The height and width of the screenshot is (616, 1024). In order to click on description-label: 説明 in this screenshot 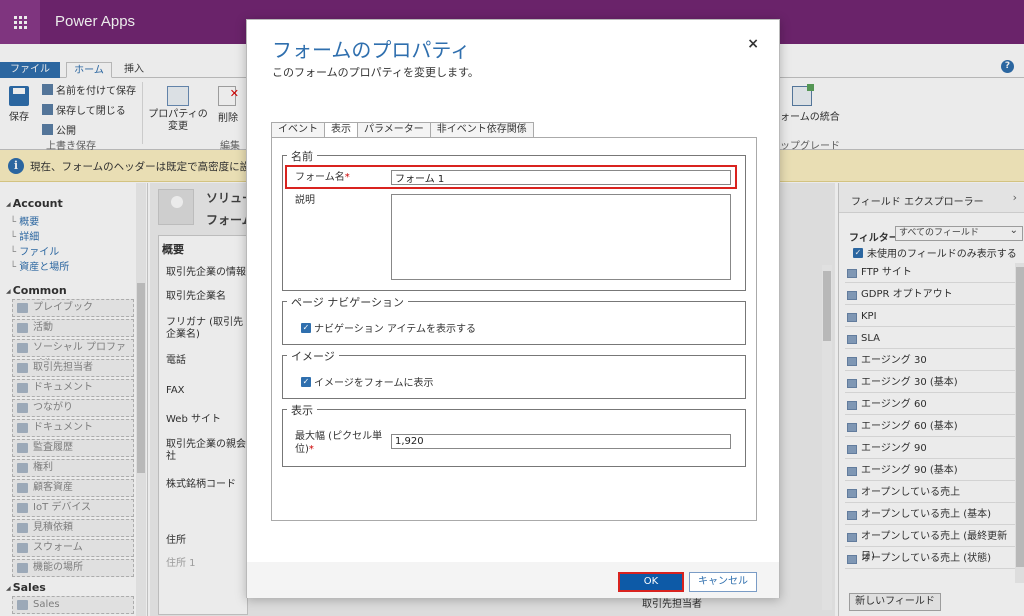, I will do `click(305, 200)`.